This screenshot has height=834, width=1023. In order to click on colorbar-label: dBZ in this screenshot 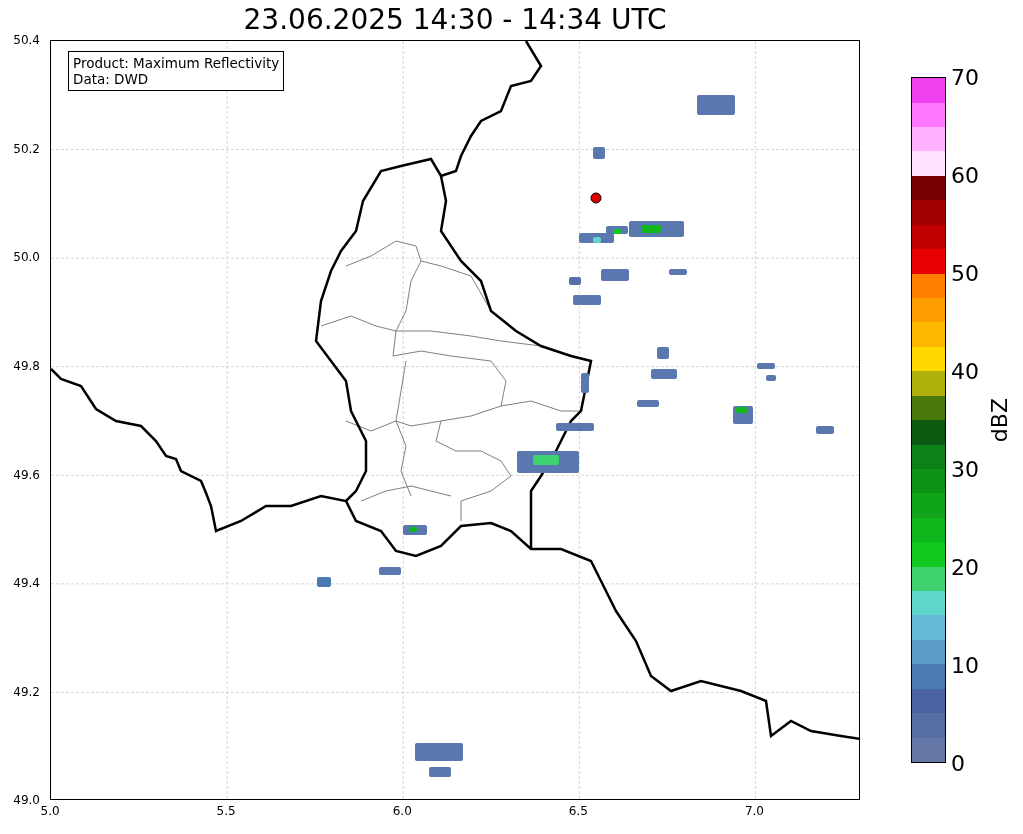, I will do `click(999, 420)`.